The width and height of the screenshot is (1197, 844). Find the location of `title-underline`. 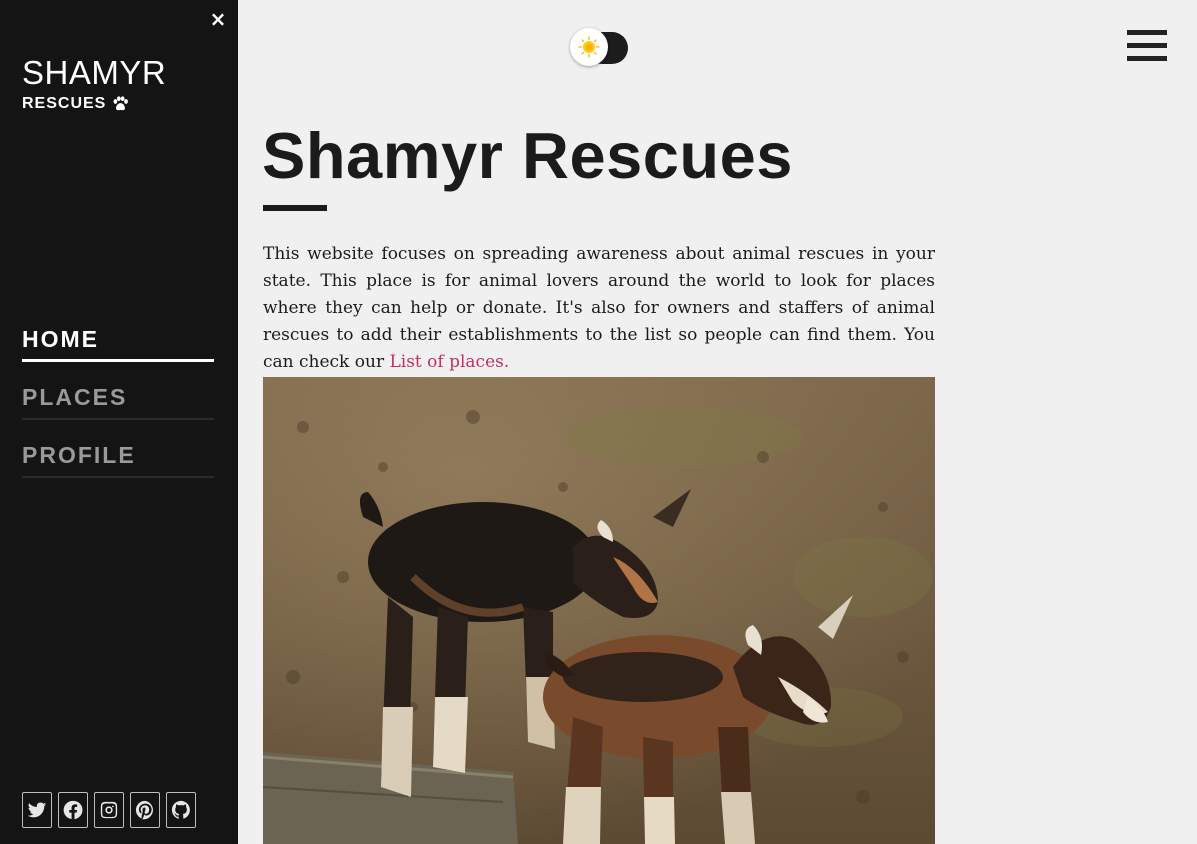

title-underline is located at coordinates (295, 208).